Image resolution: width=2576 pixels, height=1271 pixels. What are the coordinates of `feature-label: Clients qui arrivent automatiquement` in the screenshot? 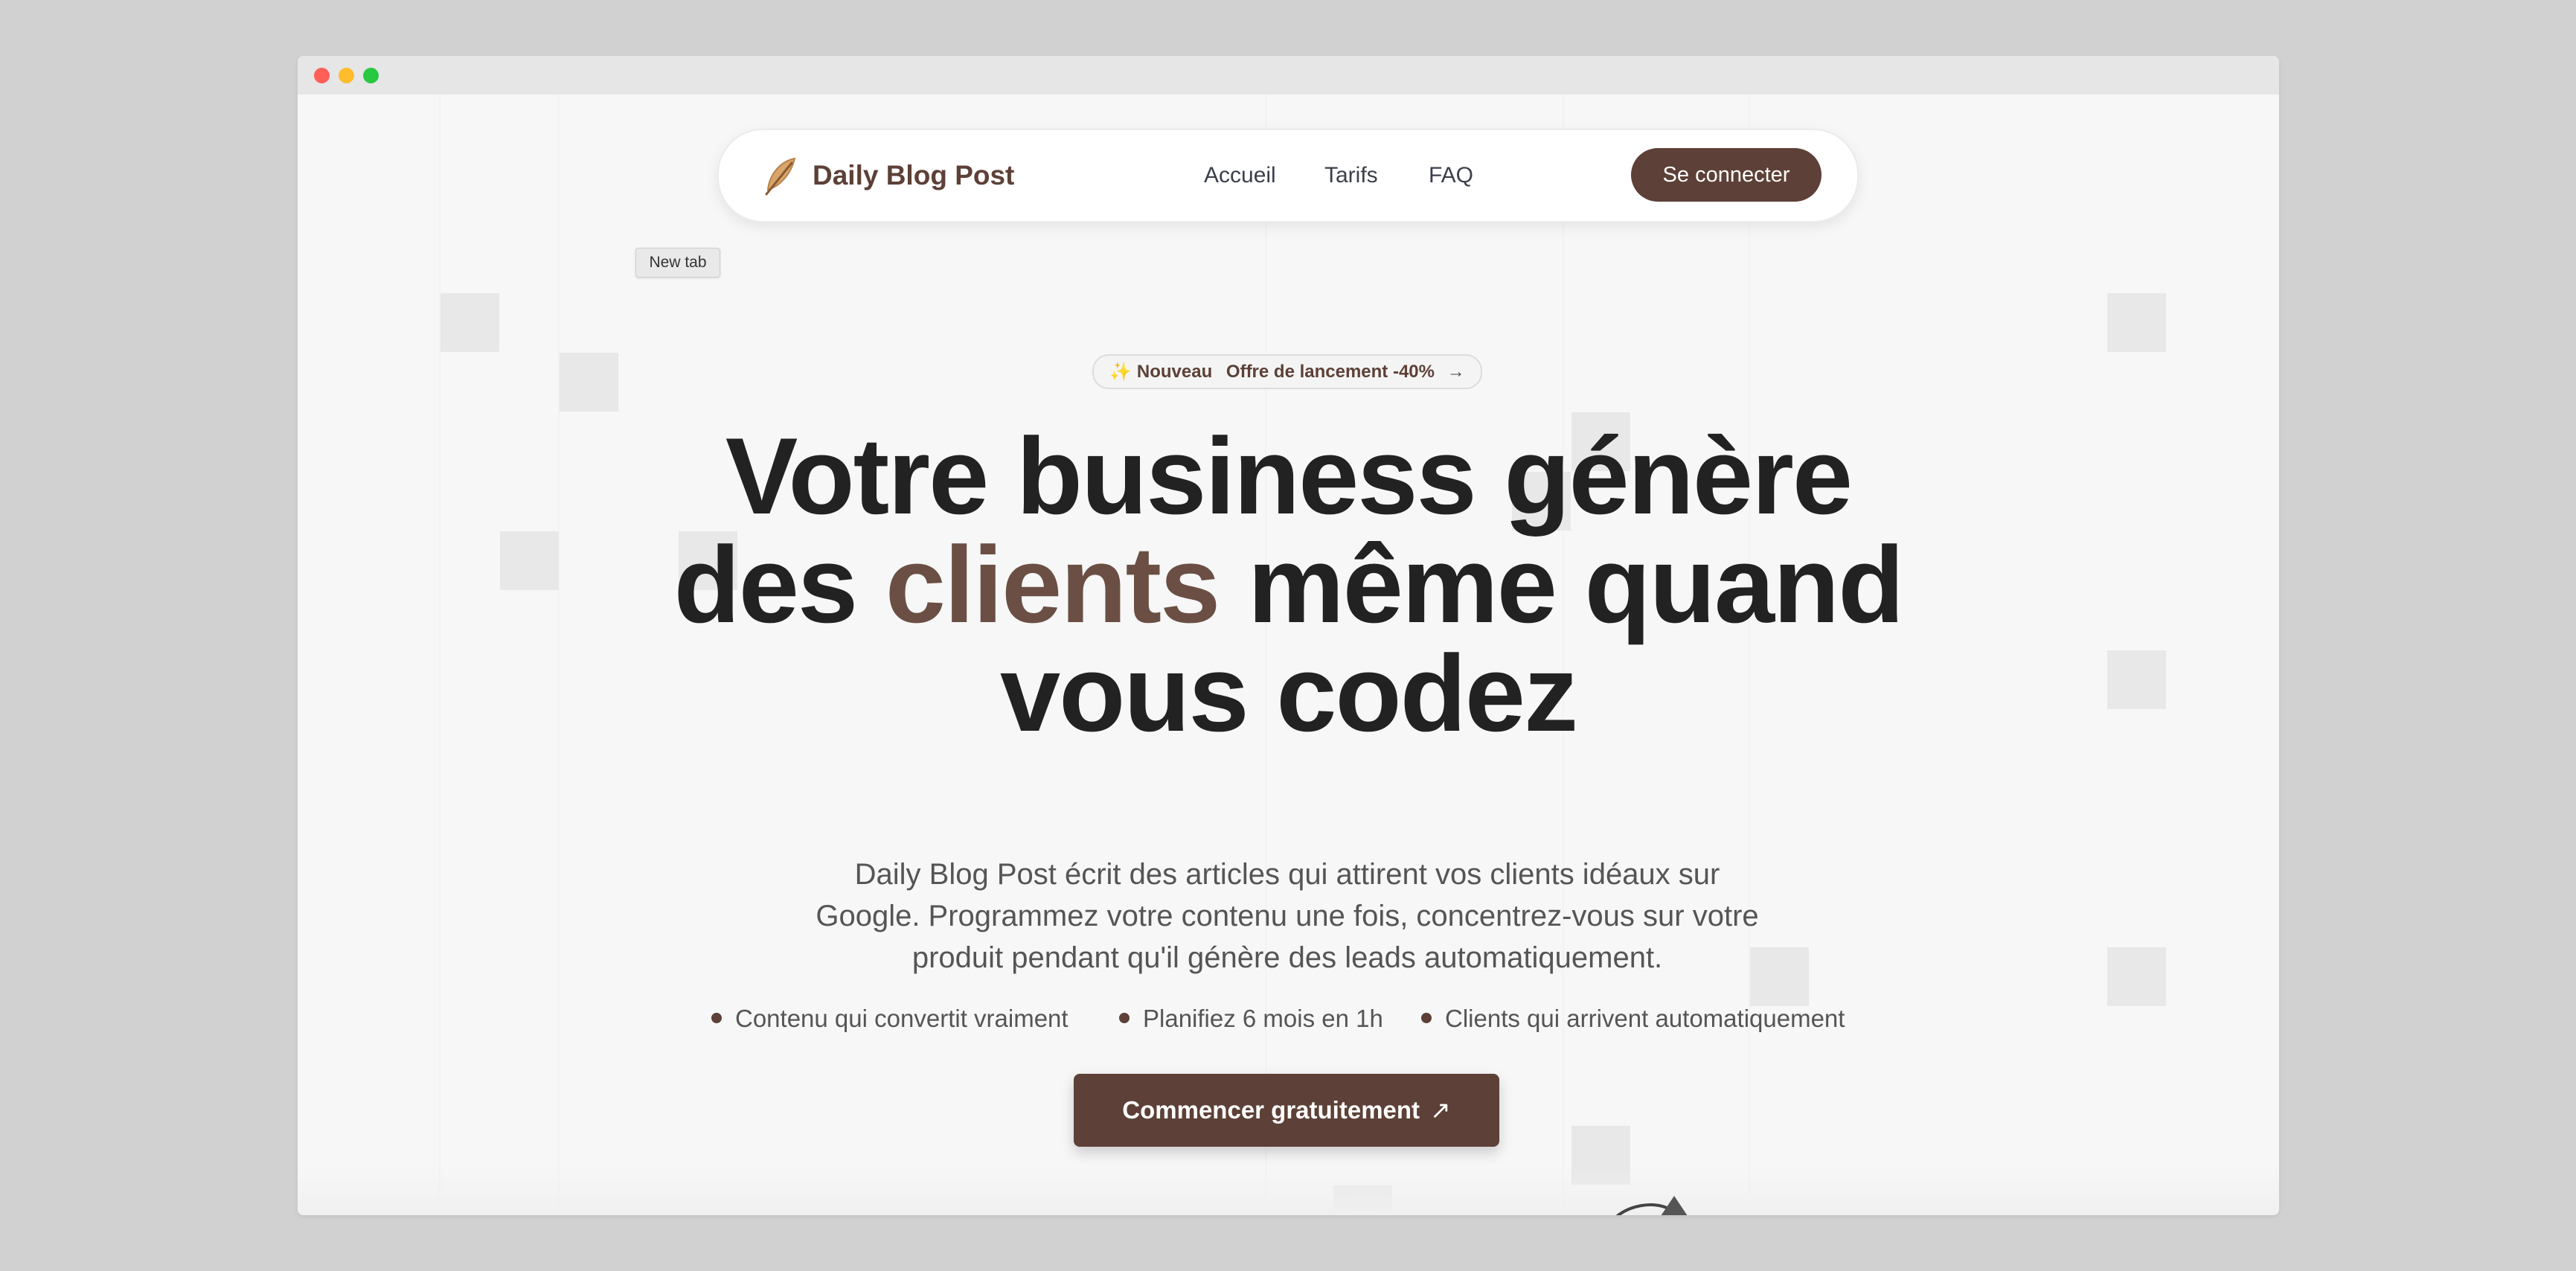 It's located at (1645, 1018).